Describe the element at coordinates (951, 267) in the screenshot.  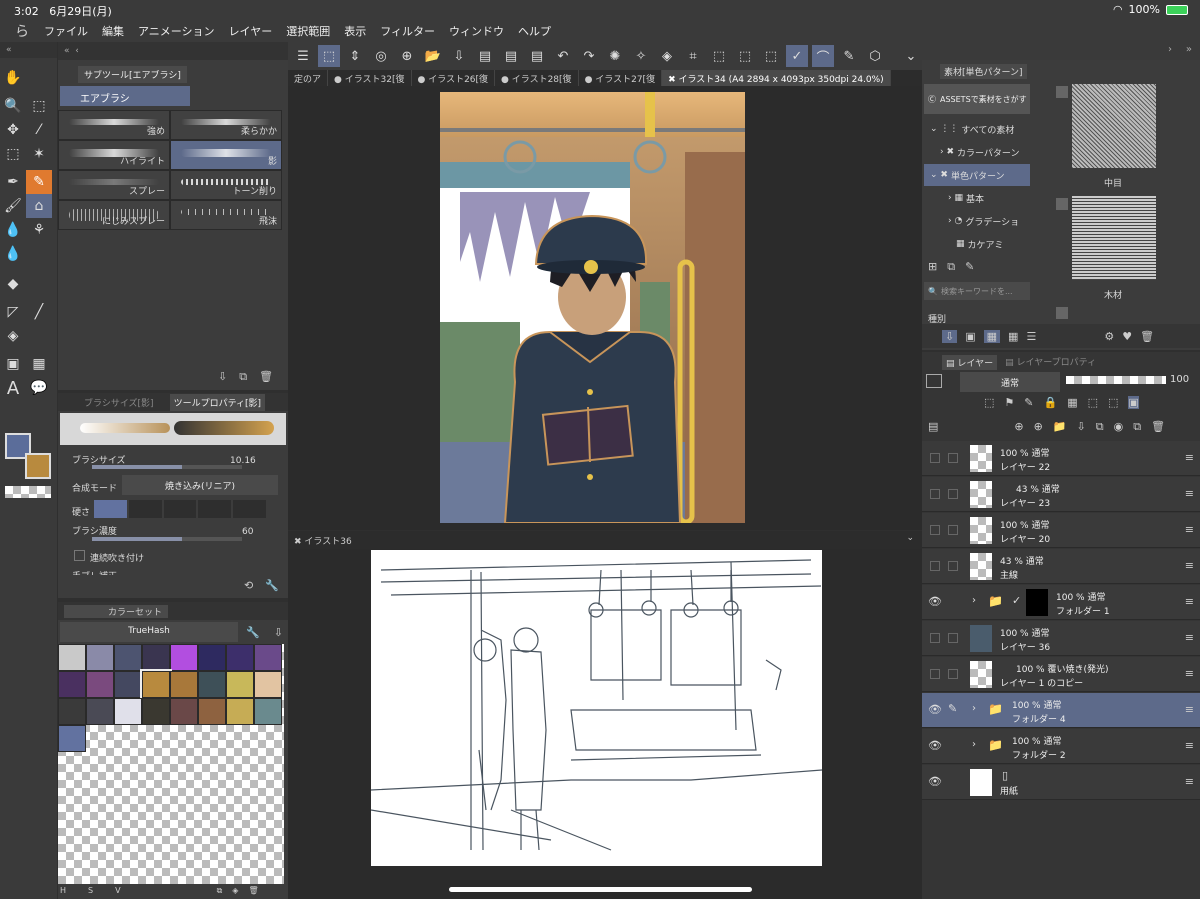
I see `material-copy-icon: ⧉` at that location.